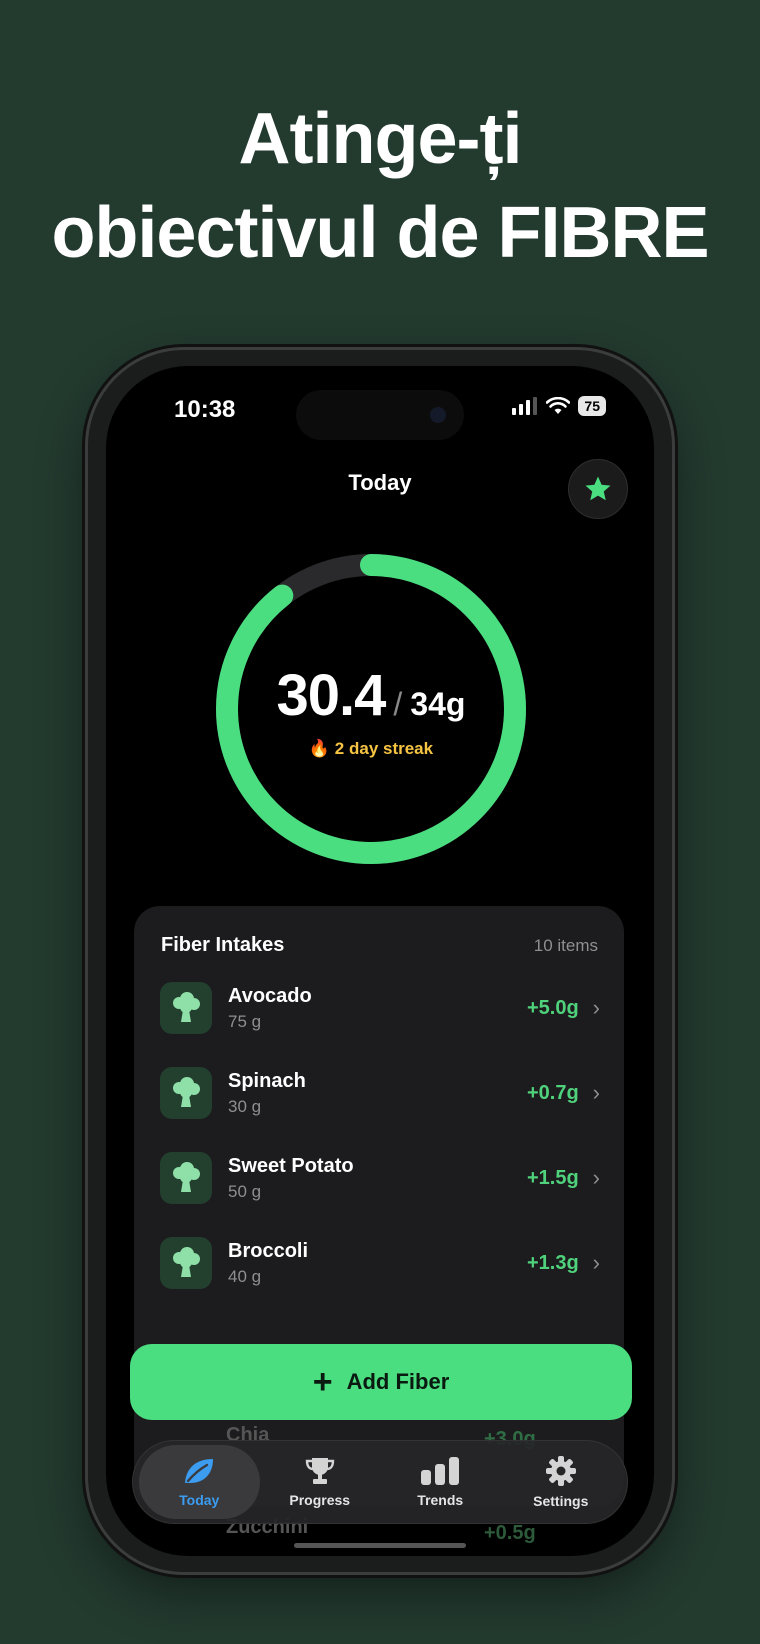 This screenshot has height=1644, width=760. I want to click on headline-line-1: Atinge-ți, so click(380, 139).